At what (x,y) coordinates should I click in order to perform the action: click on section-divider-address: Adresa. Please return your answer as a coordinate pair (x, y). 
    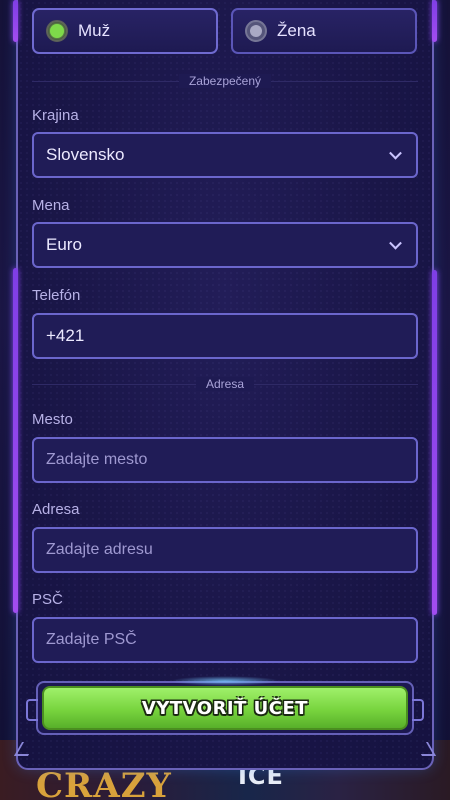
    Looking at the image, I should click on (225, 384).